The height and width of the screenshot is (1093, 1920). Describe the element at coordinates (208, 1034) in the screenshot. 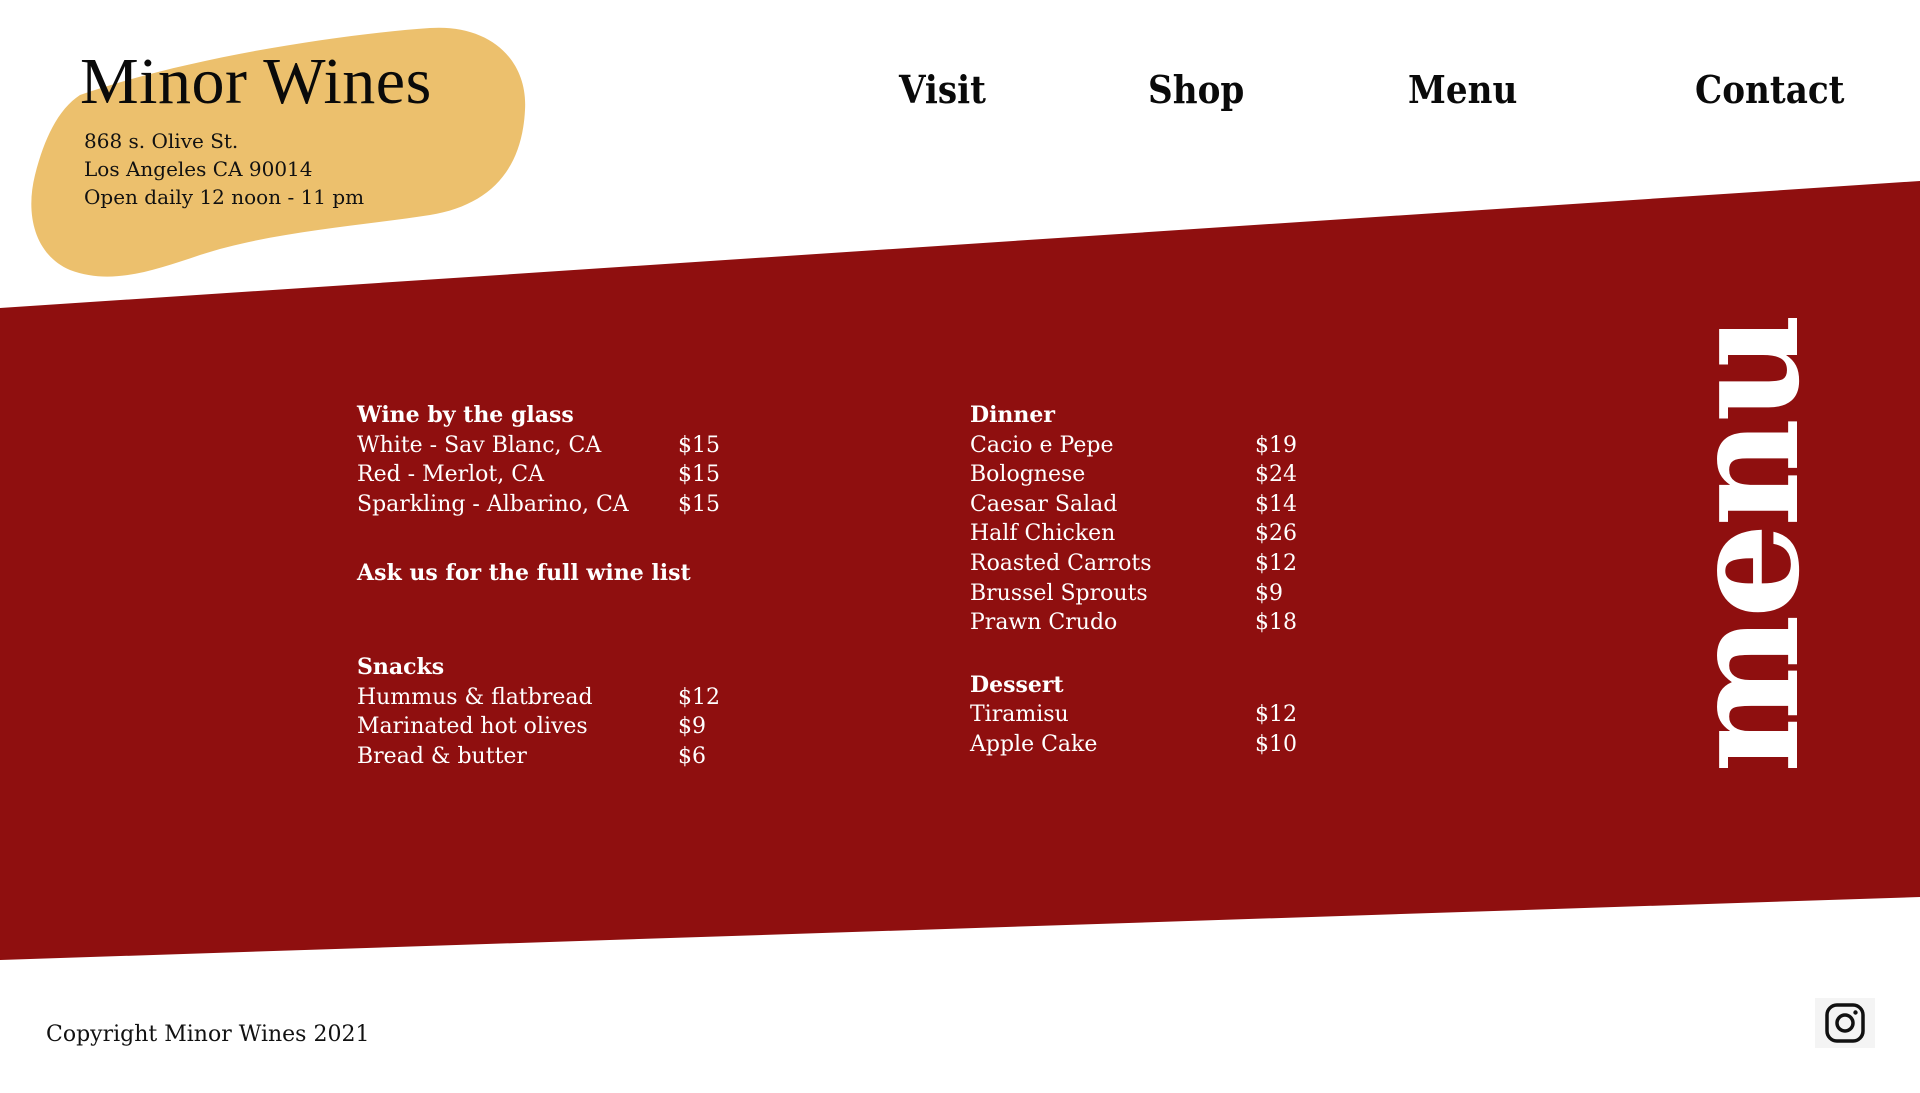

I see `copyright-text: Copyright Minor Wines 2021` at that location.